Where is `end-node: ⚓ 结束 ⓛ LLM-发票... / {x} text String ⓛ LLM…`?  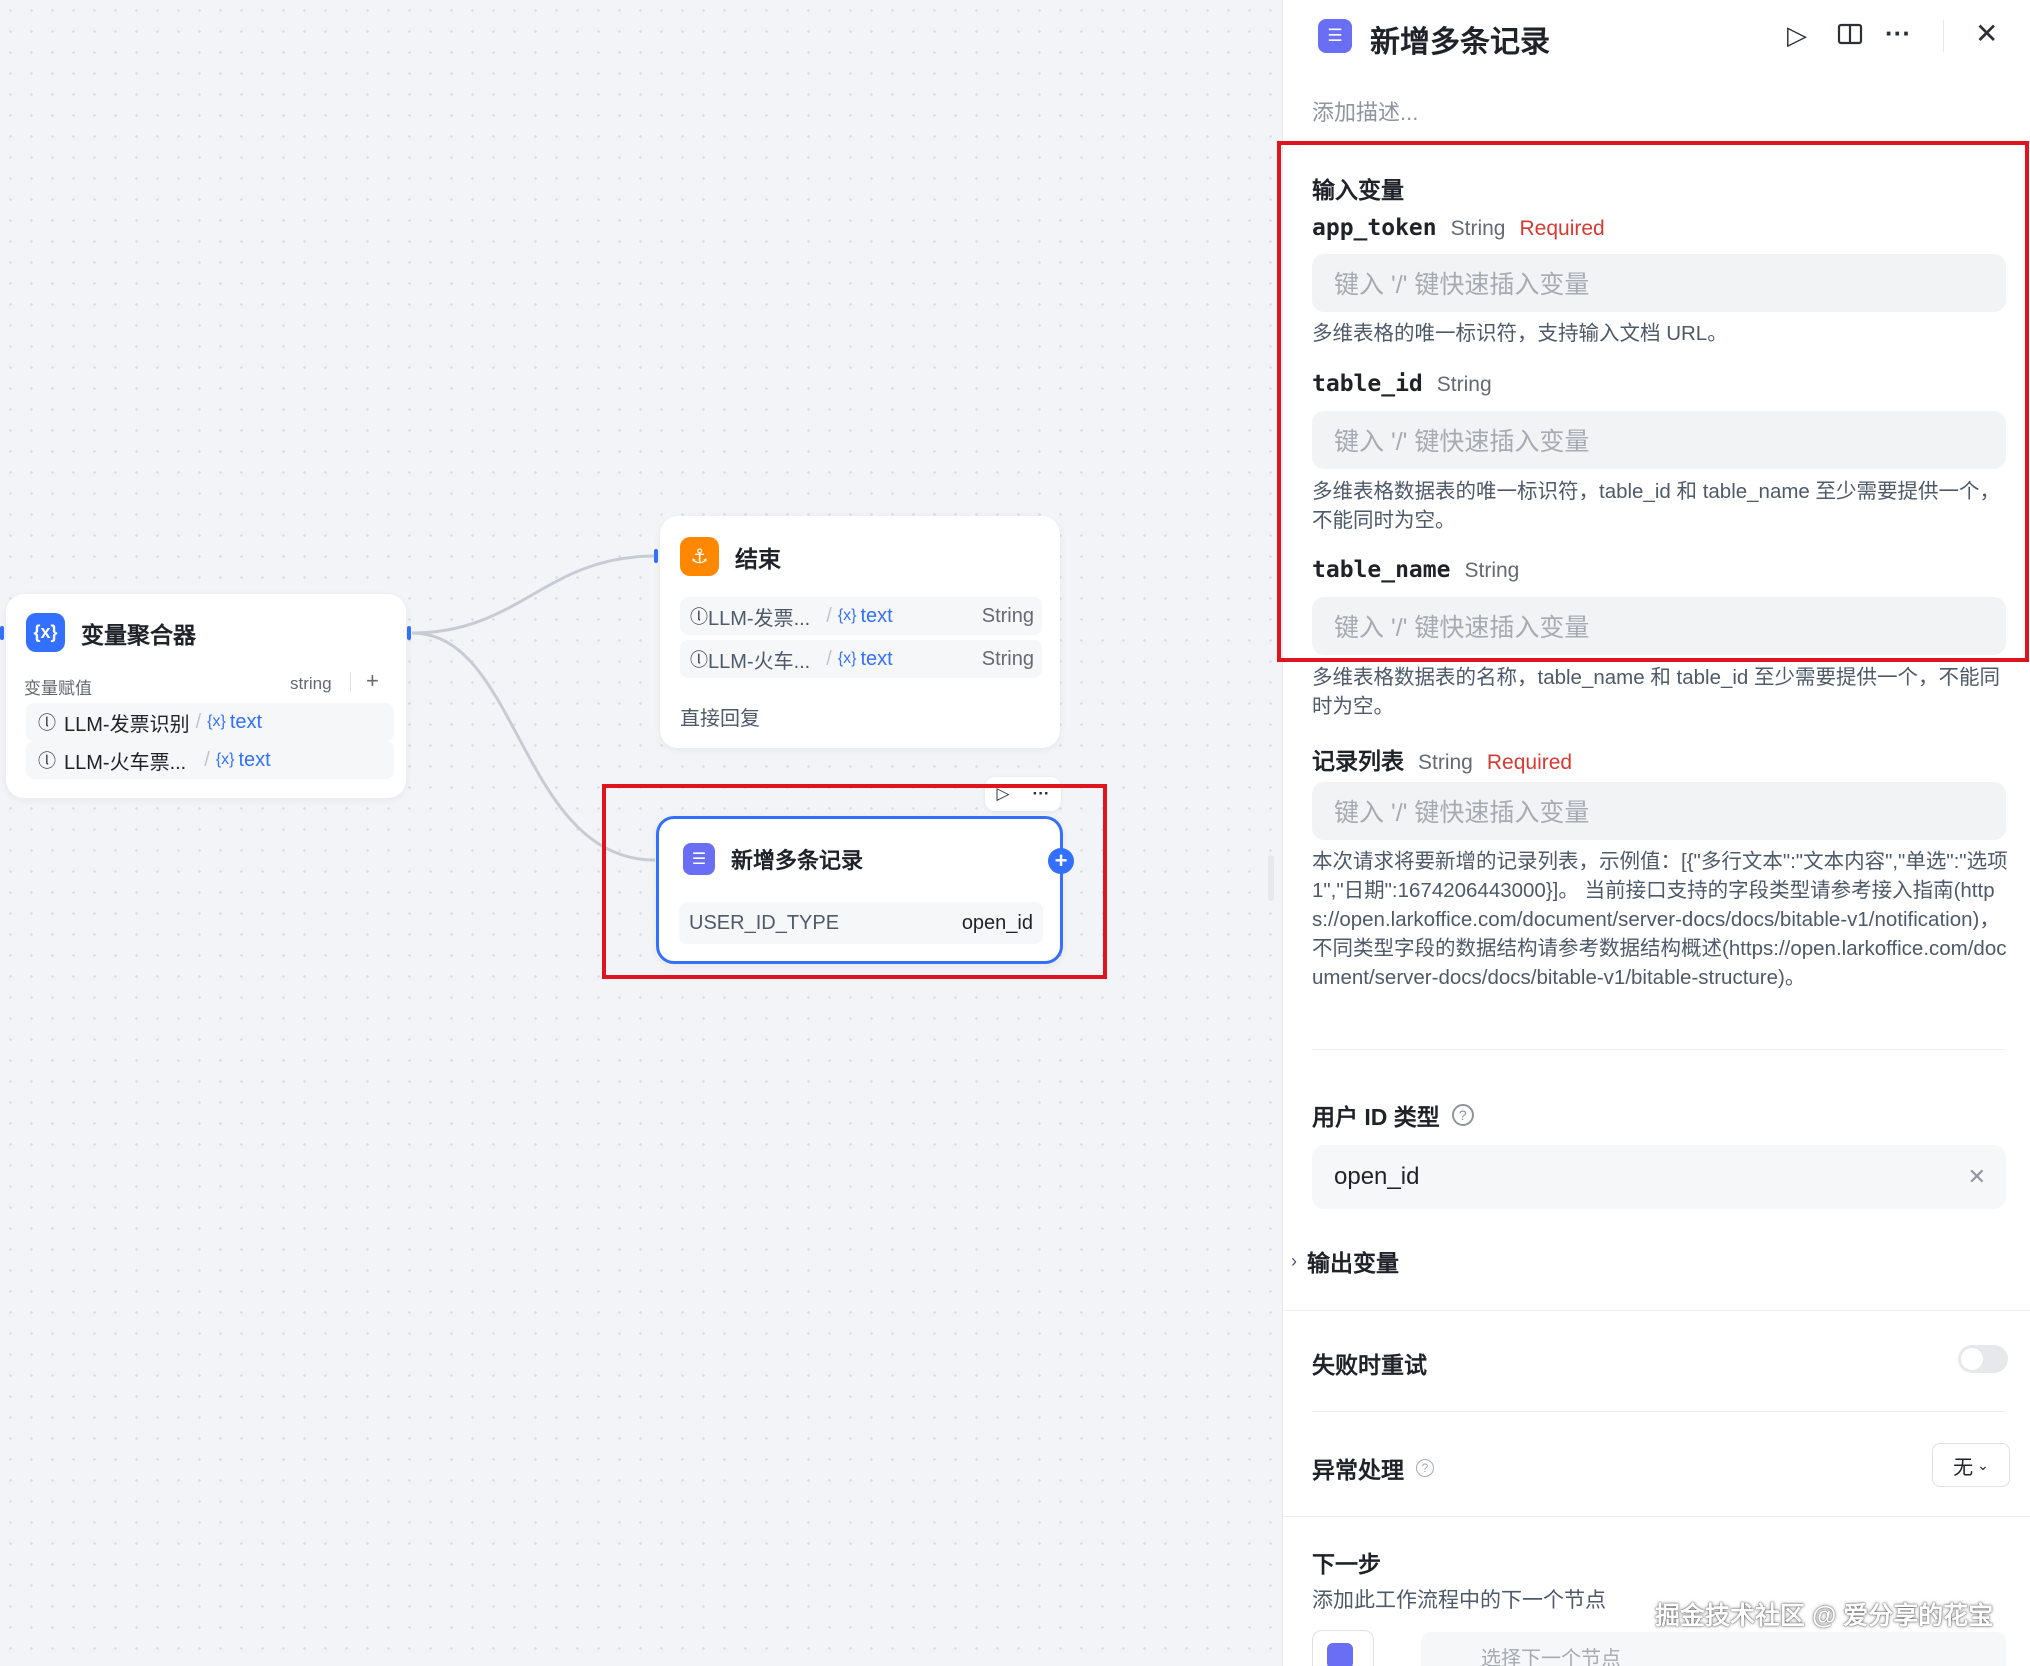 end-node: ⚓ 结束 ⓛ LLM-发票... / {x} text String ⓛ LLM… is located at coordinates (860, 632).